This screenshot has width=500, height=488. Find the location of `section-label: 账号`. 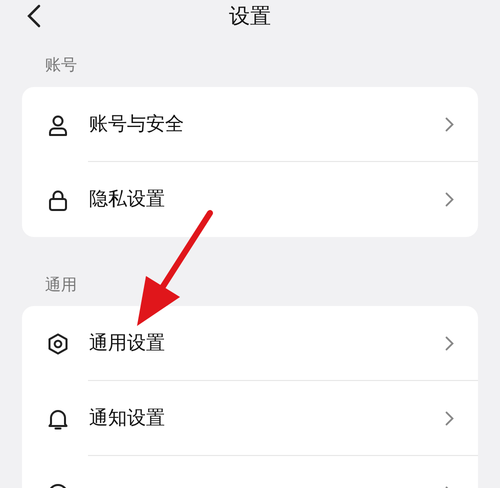

section-label: 账号 is located at coordinates (61, 65).